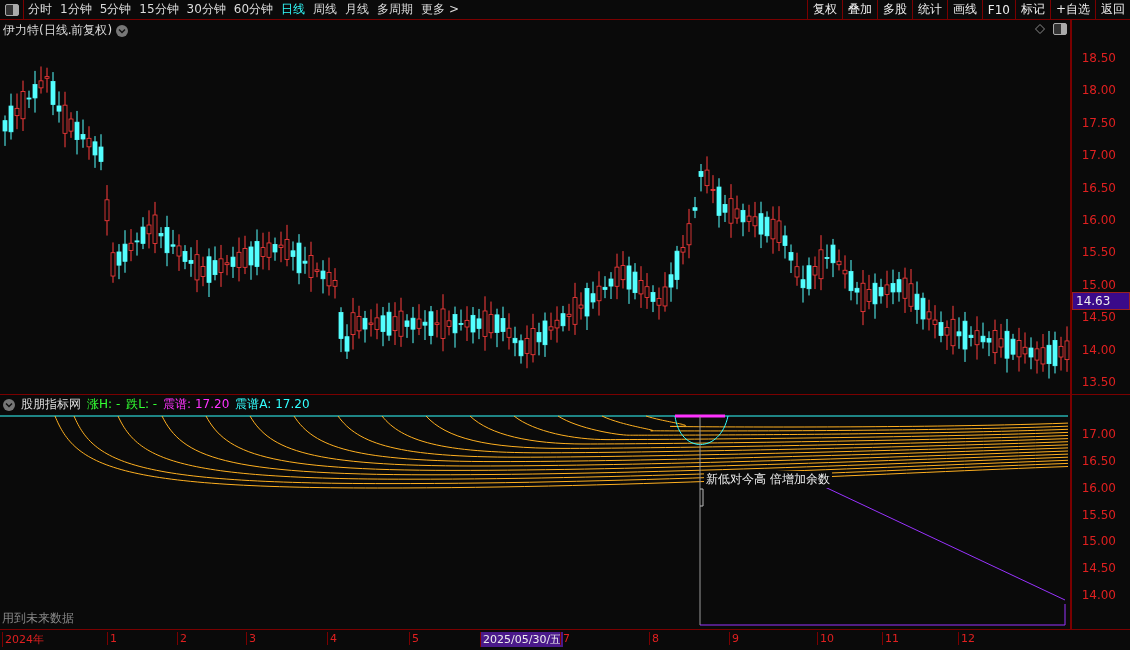 Image resolution: width=1130 pixels, height=650 pixels. What do you see at coordinates (826, 638) in the screenshot?
I see `date-label: 10` at bounding box center [826, 638].